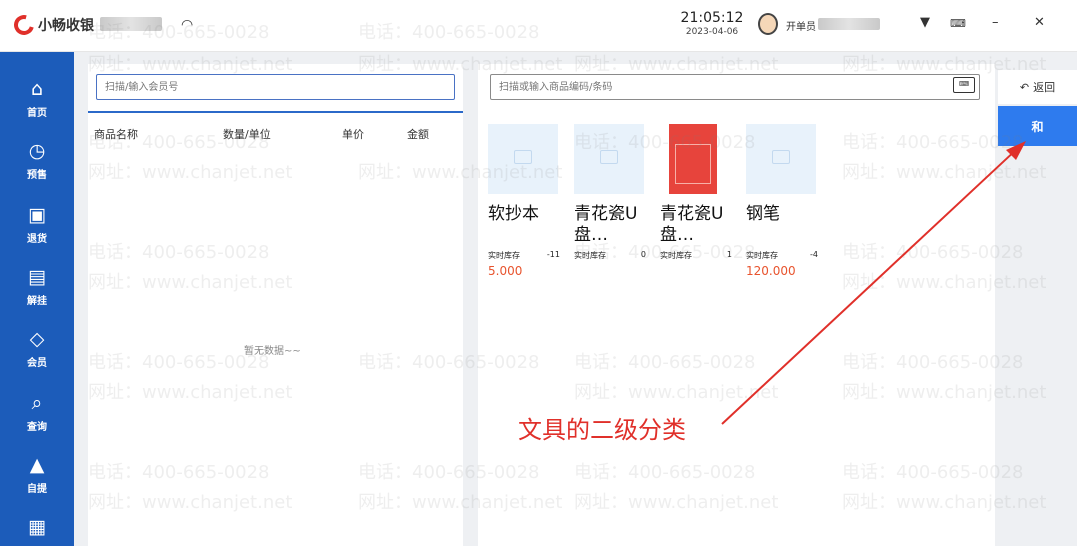 This screenshot has height=546, width=1077. Describe the element at coordinates (1044, 87) in the screenshot. I see `return-label: 返回` at that location.